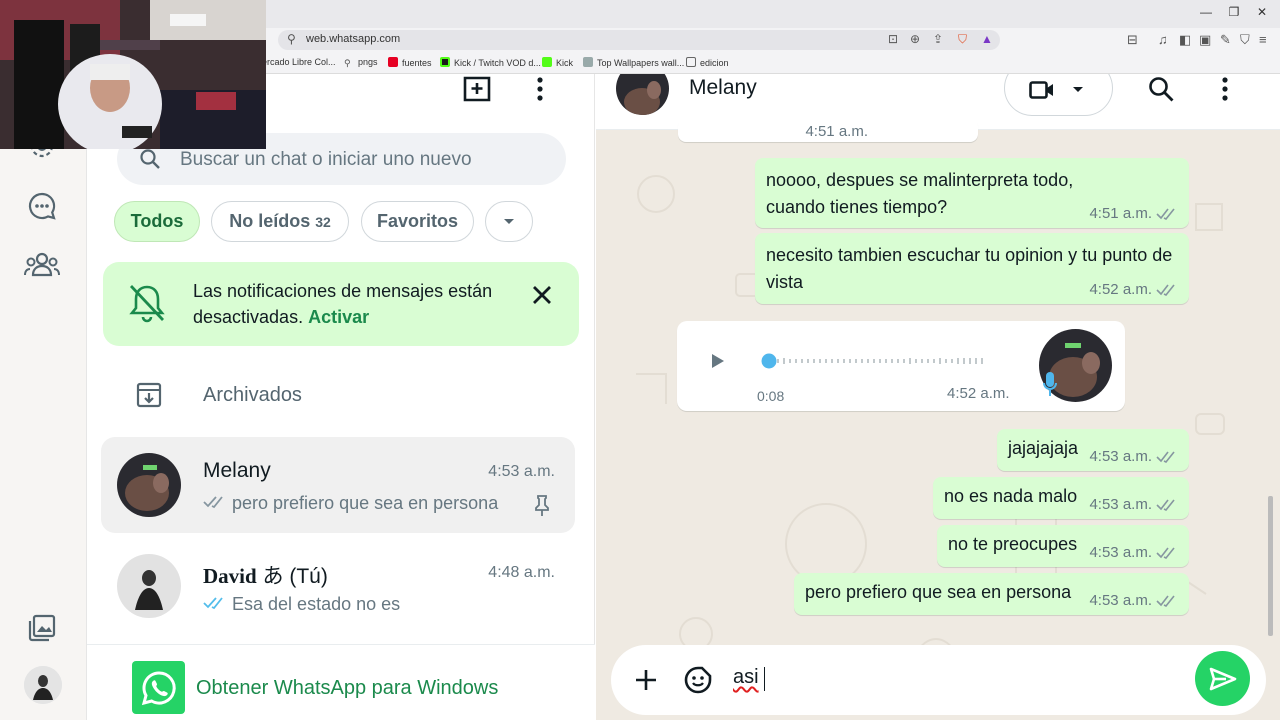  What do you see at coordinates (445, 62) in the screenshot?
I see `kick-vod-icon` at bounding box center [445, 62].